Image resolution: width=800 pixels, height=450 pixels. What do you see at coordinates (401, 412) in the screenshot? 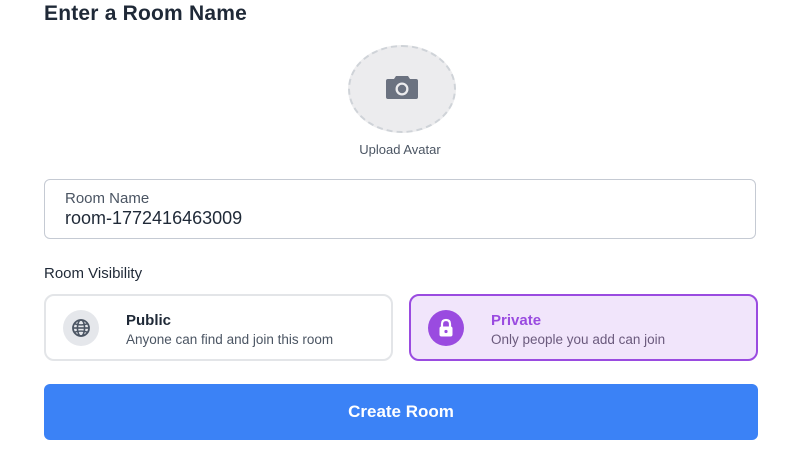
I see `create-room-button: Create Room` at bounding box center [401, 412].